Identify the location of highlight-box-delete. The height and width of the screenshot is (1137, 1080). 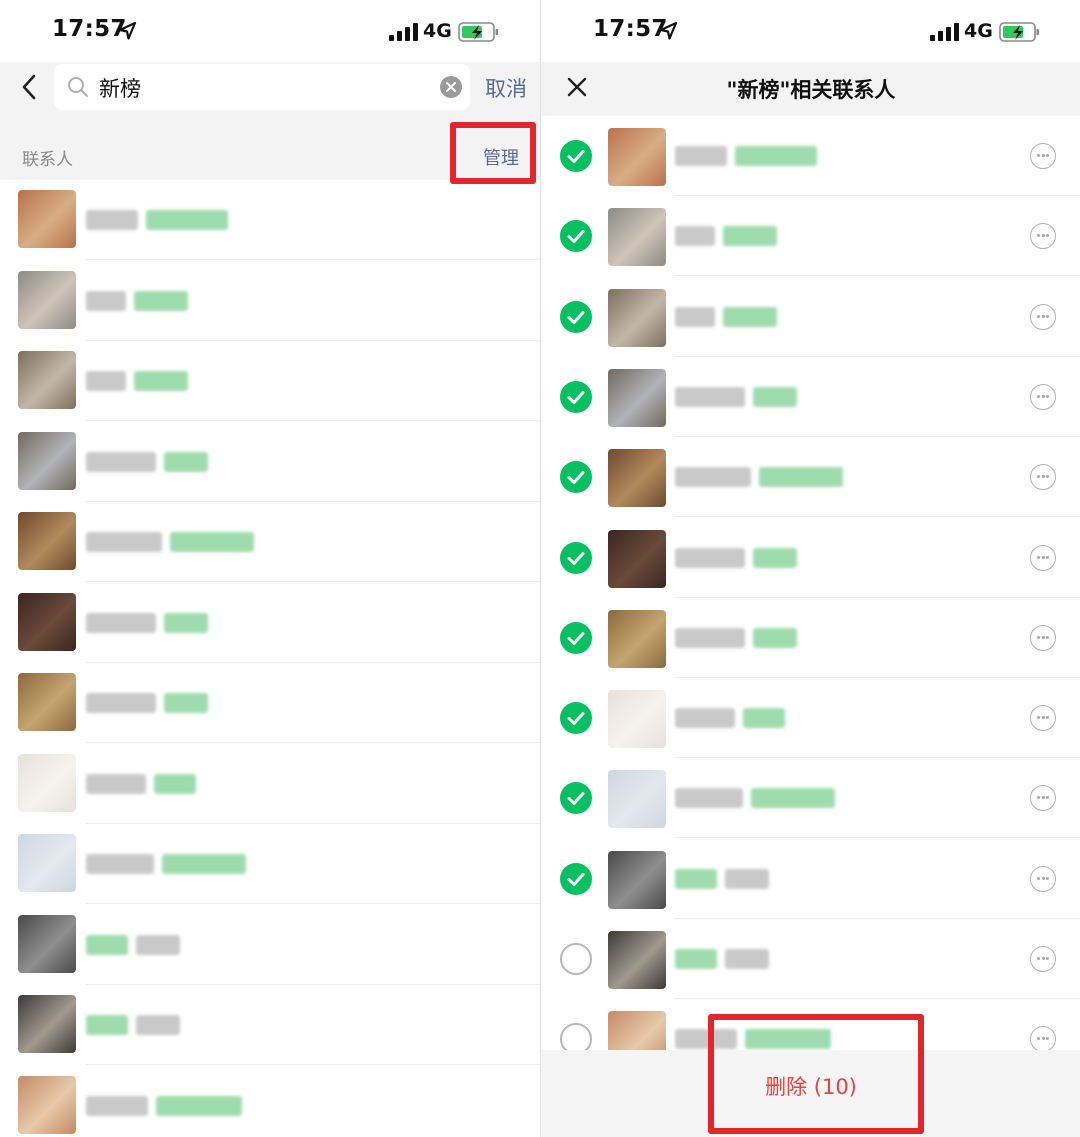
(816, 1074).